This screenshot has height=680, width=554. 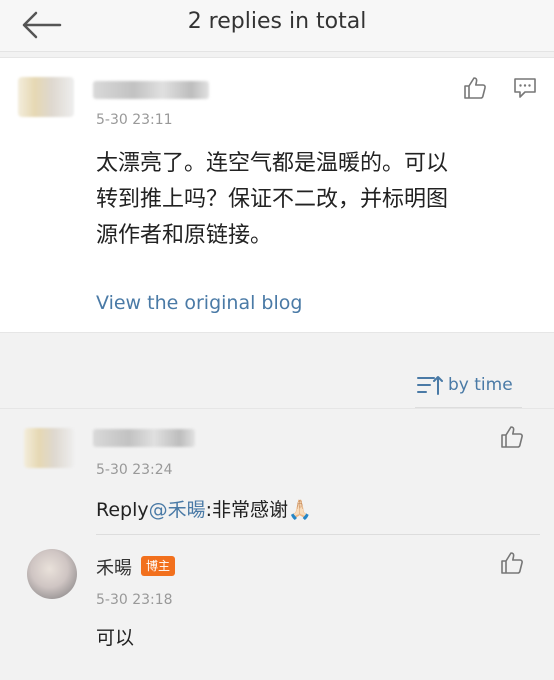 I want to click on reply-prefix: Reply, so click(x=122, y=510).